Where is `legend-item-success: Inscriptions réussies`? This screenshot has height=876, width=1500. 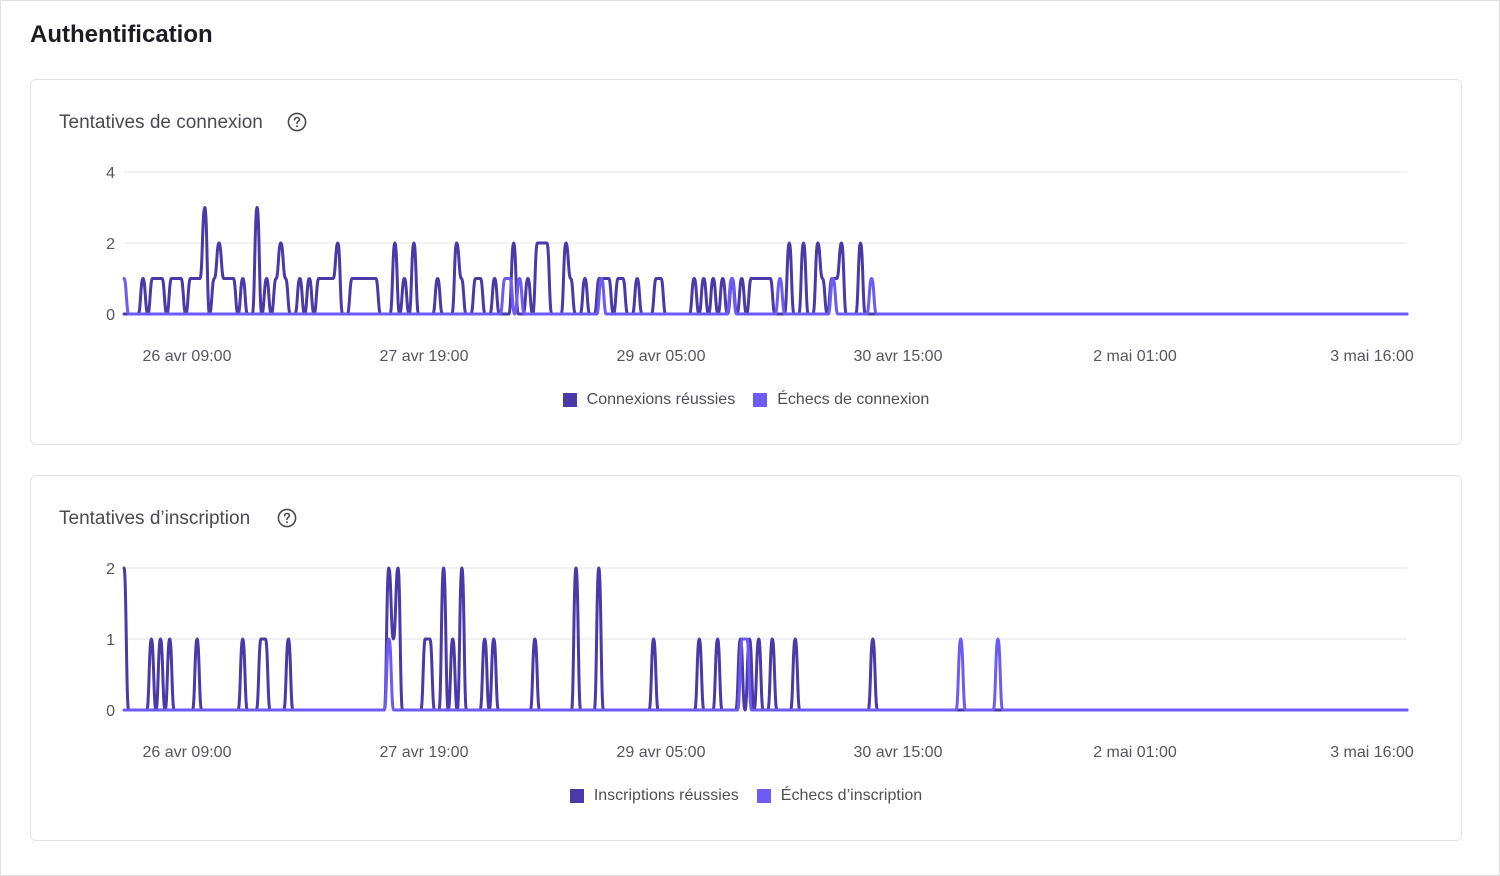 legend-item-success: Inscriptions réussies is located at coordinates (654, 796).